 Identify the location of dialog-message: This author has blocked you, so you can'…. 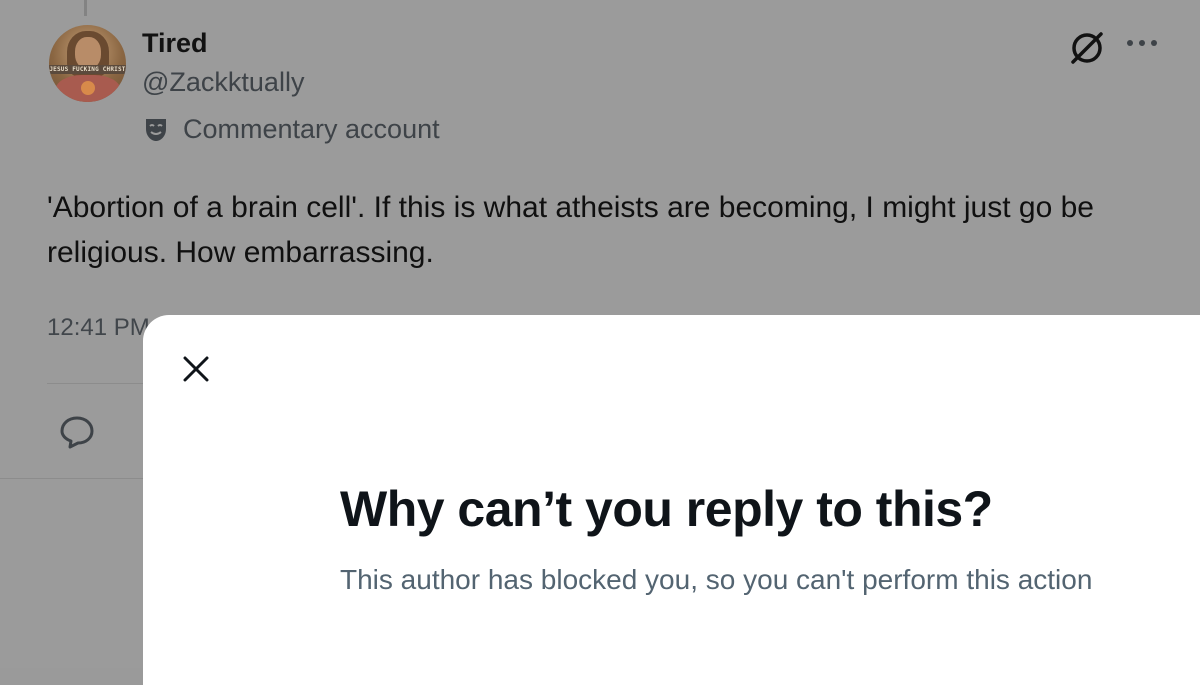
(716, 579).